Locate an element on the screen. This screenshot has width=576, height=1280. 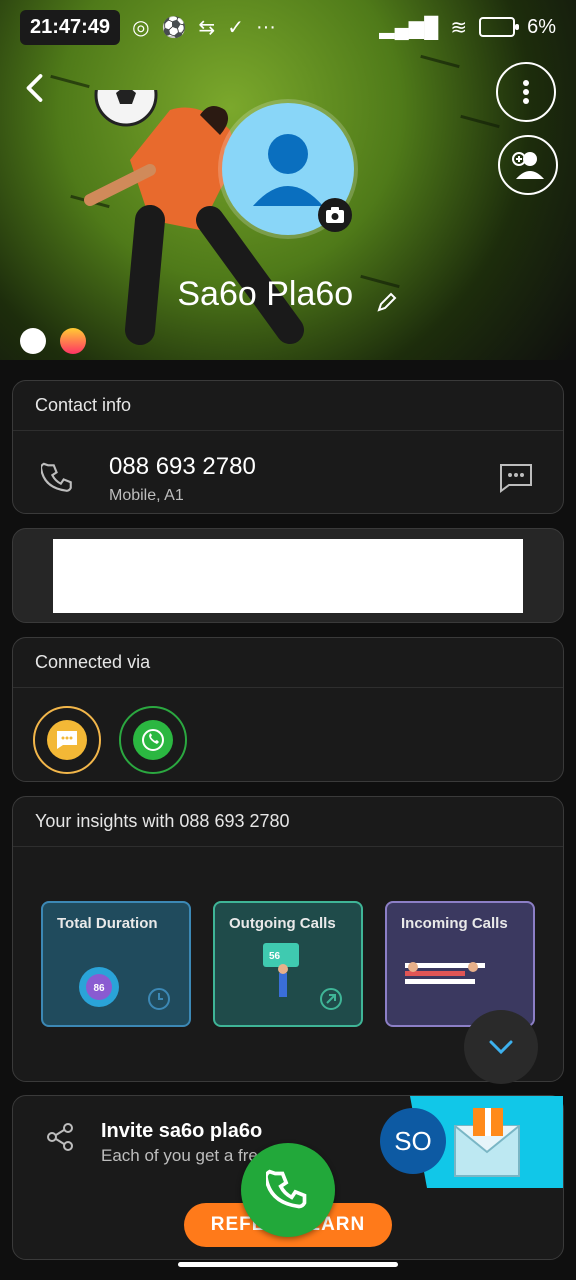
theme-color-white is located at coordinates (33, 341).